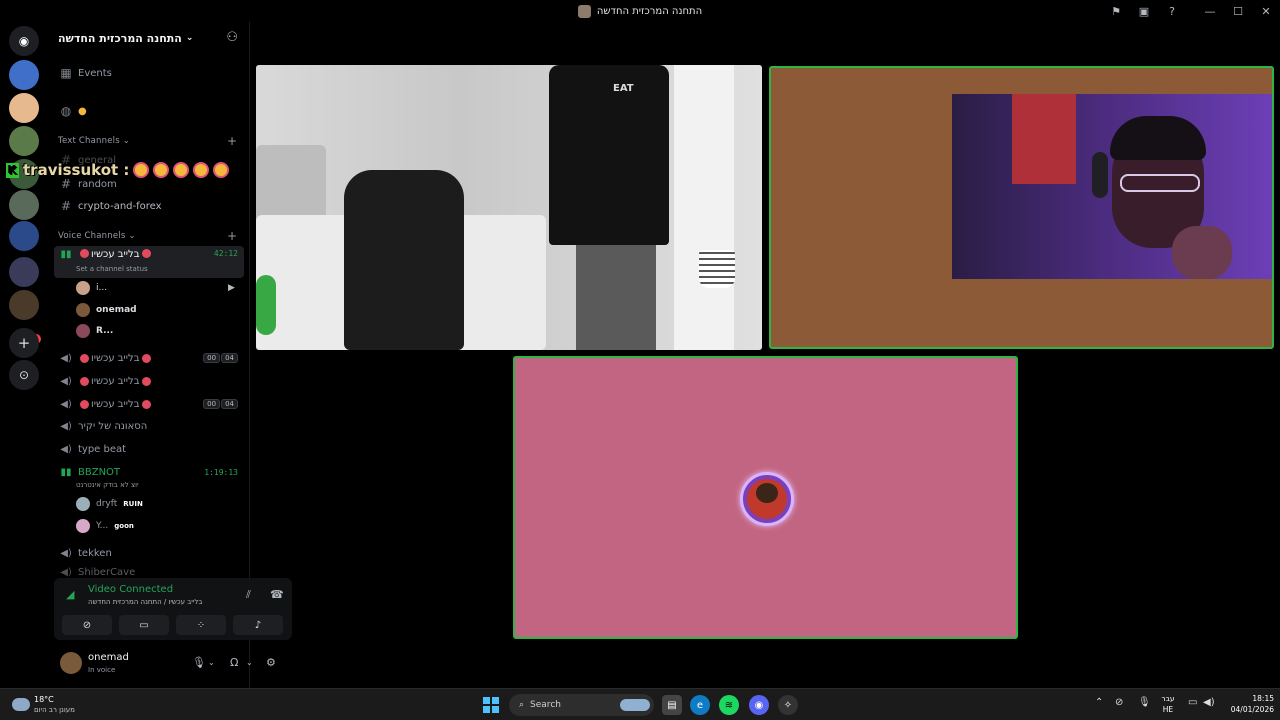  I want to click on headphones-icon: Ω, so click(234, 662).